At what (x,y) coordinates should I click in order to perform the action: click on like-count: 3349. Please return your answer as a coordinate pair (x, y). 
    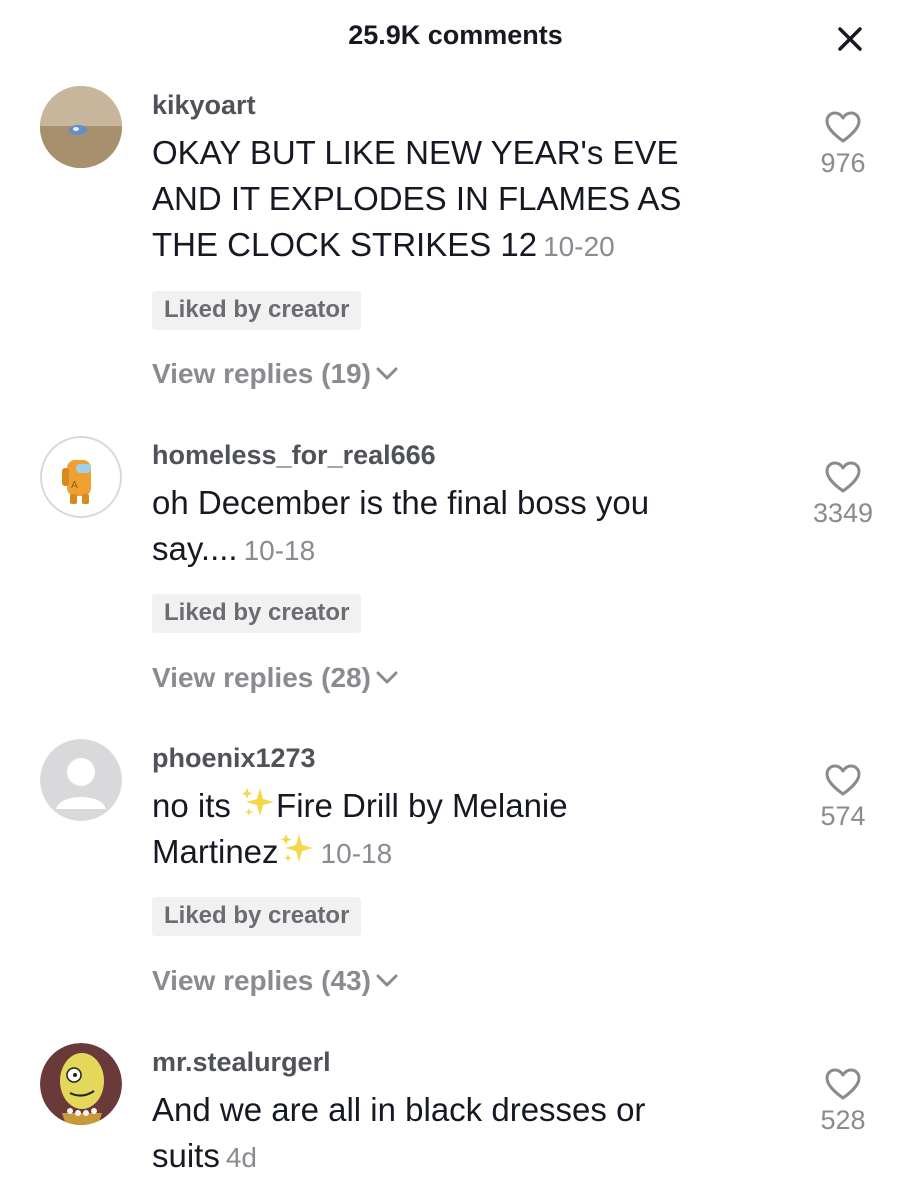
    Looking at the image, I should click on (843, 513).